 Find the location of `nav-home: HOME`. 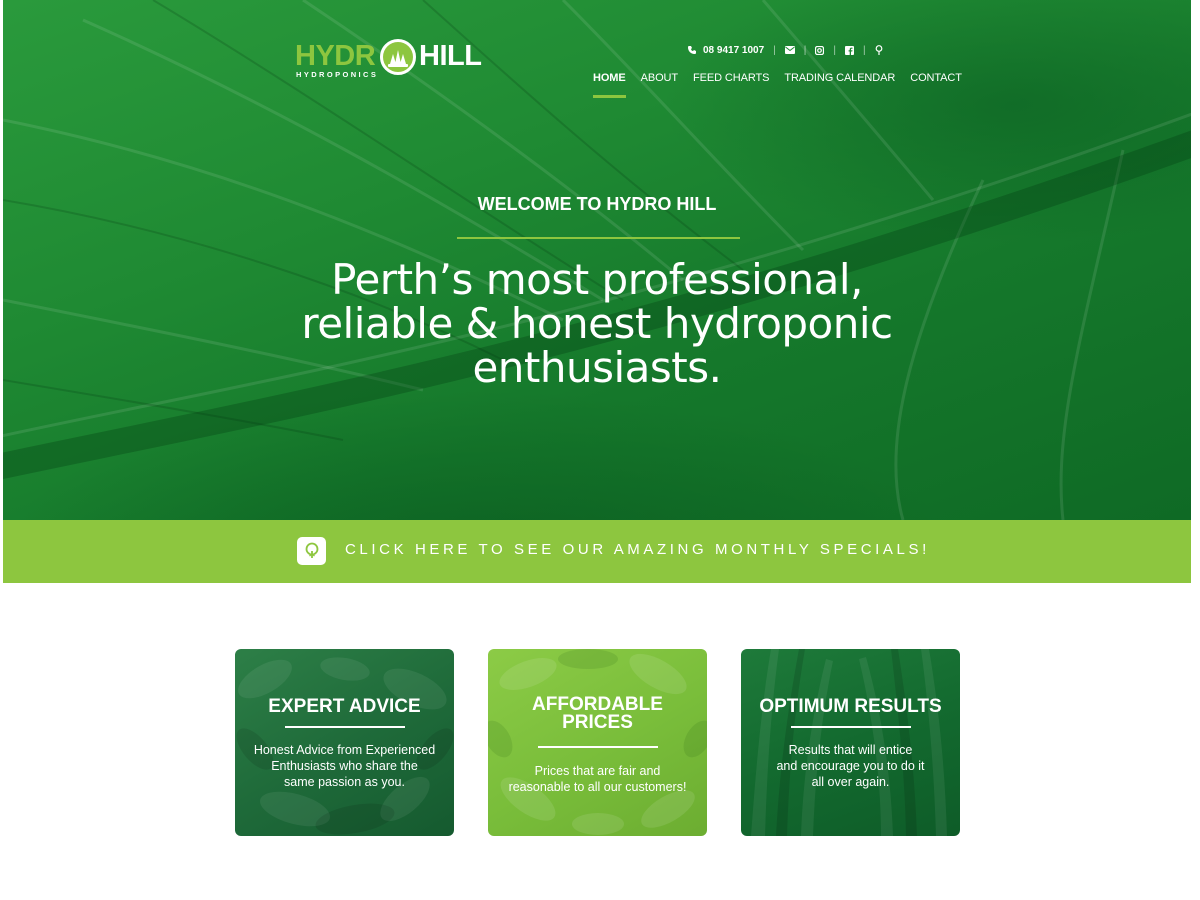

nav-home: HOME is located at coordinates (609, 85).